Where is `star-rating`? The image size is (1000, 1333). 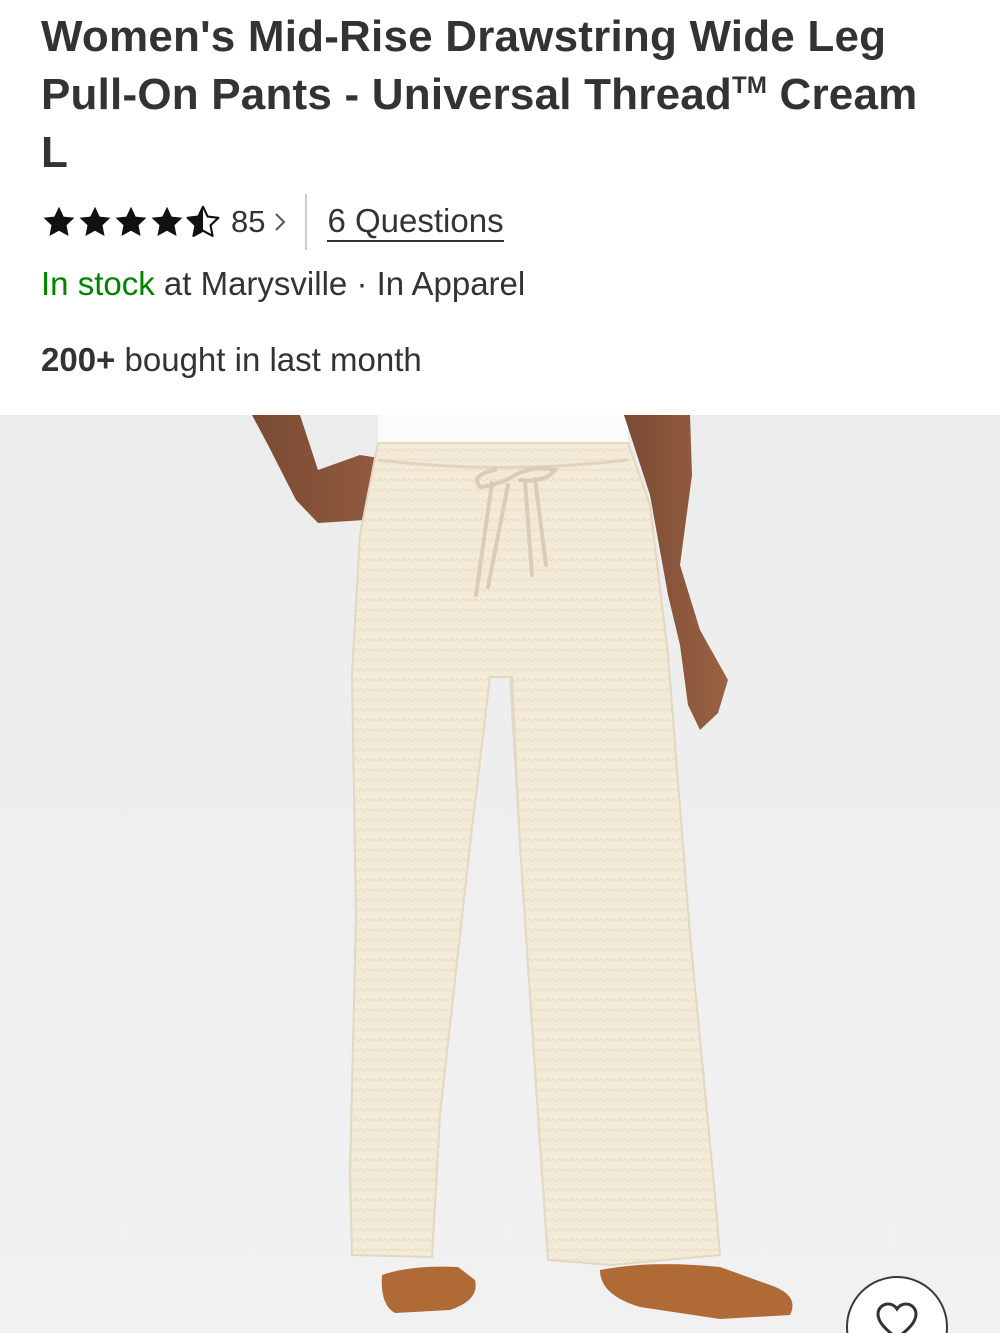
star-rating is located at coordinates (131, 222).